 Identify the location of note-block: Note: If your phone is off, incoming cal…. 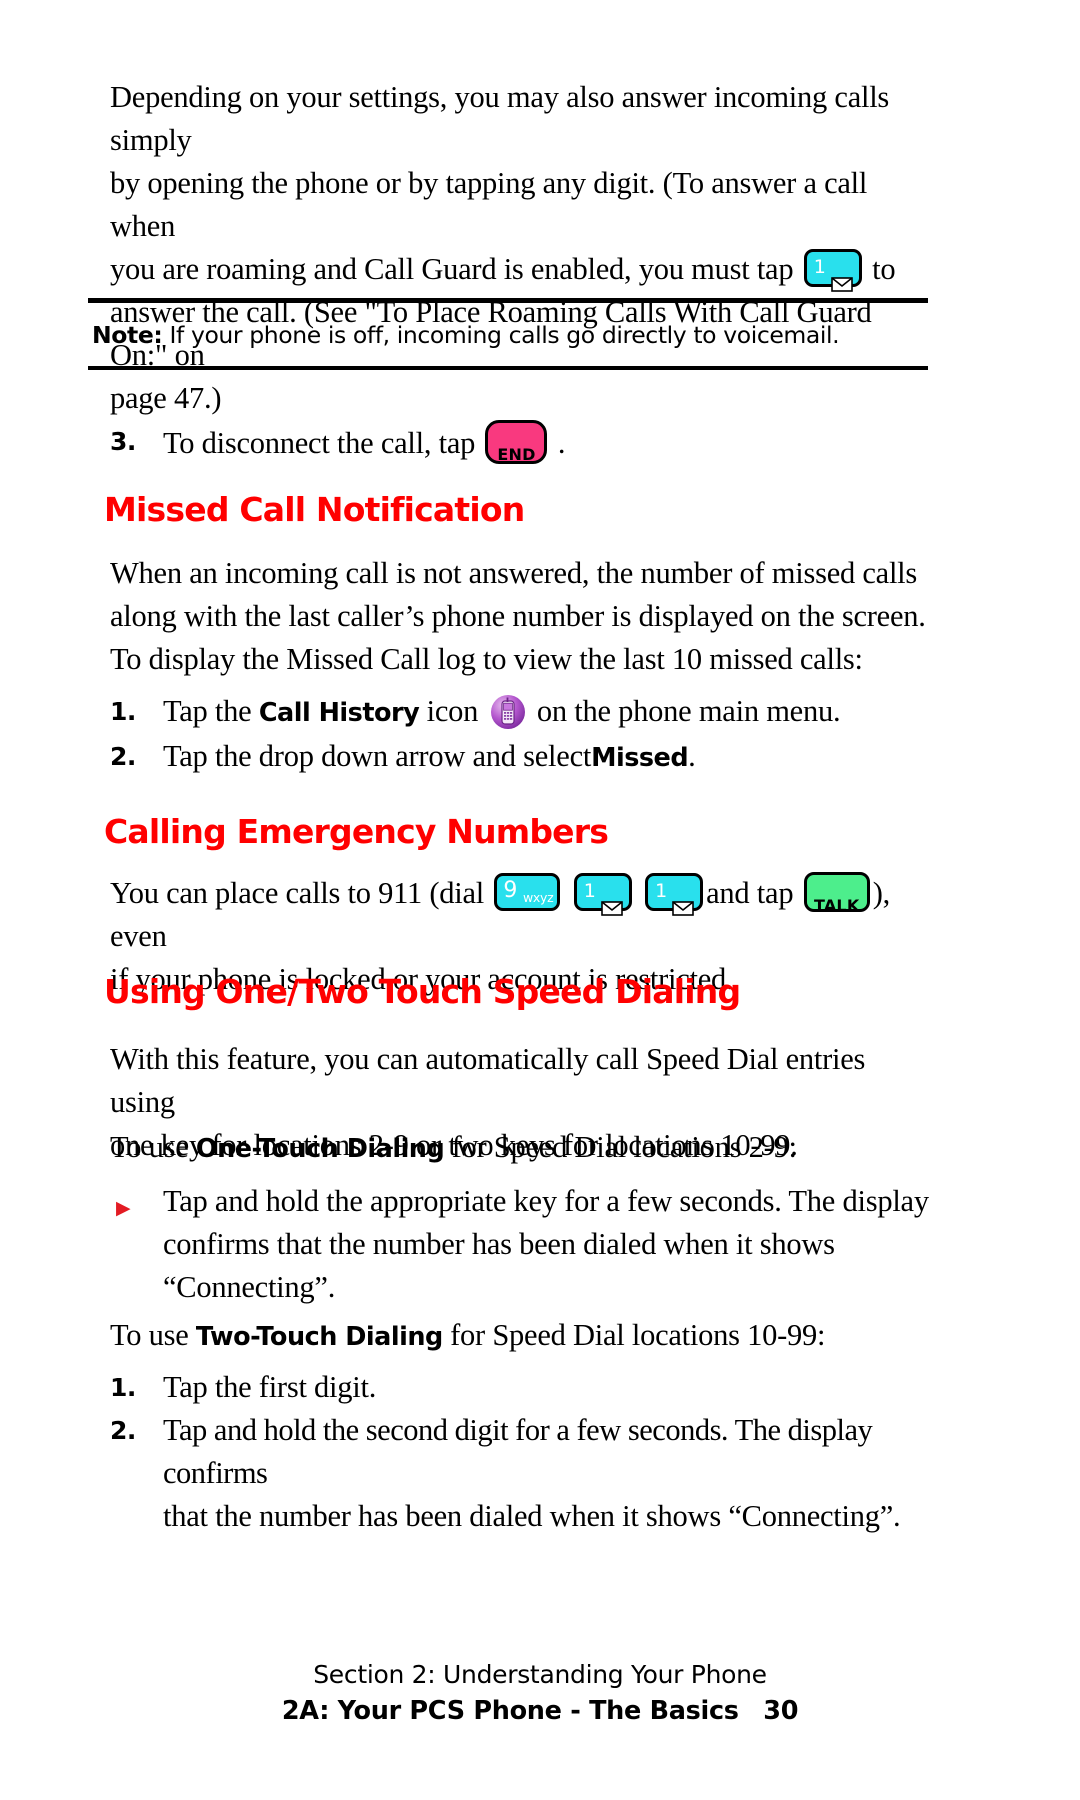
(508, 334).